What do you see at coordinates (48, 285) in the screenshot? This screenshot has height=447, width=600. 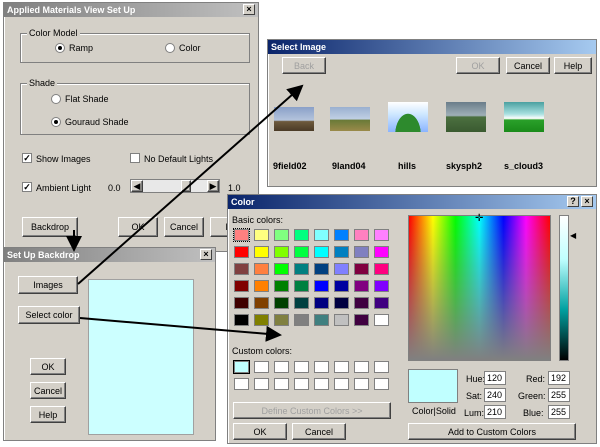 I see `images-button: Images` at bounding box center [48, 285].